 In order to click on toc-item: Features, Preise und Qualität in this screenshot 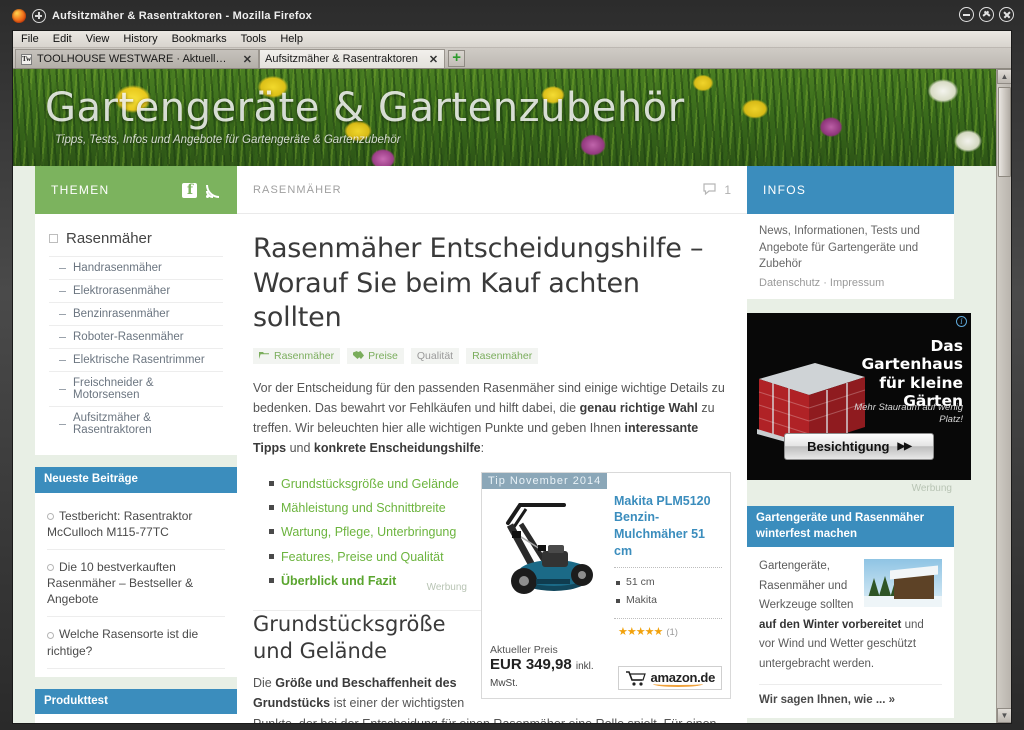, I will do `click(500, 557)`.